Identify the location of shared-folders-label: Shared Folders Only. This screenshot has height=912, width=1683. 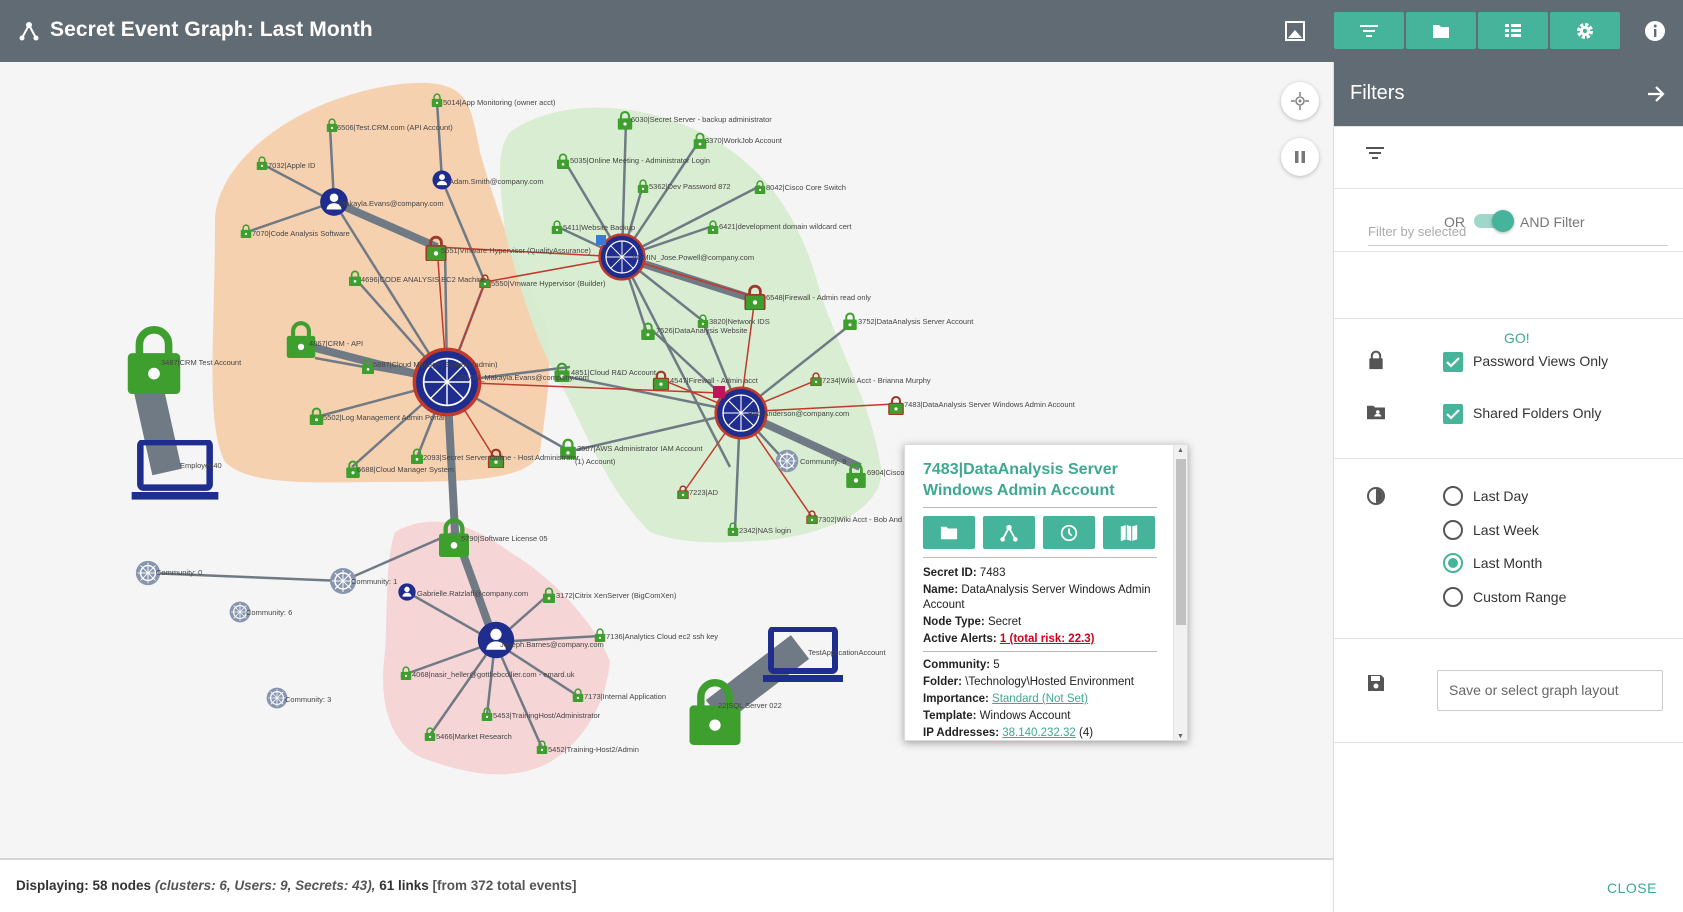
(1537, 413).